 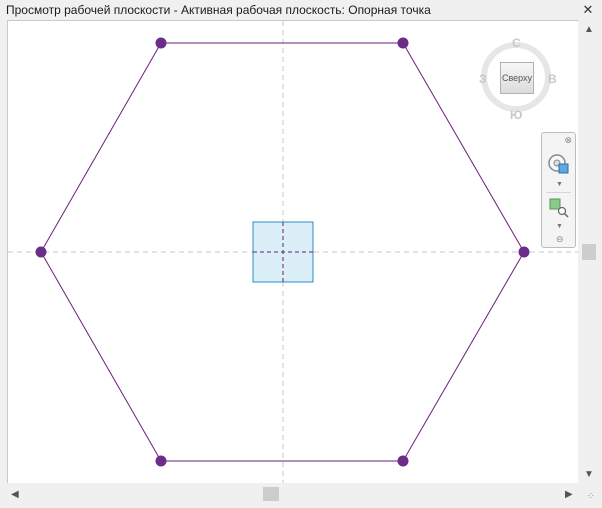 I want to click on navbar-separator, so click(x=558, y=192).